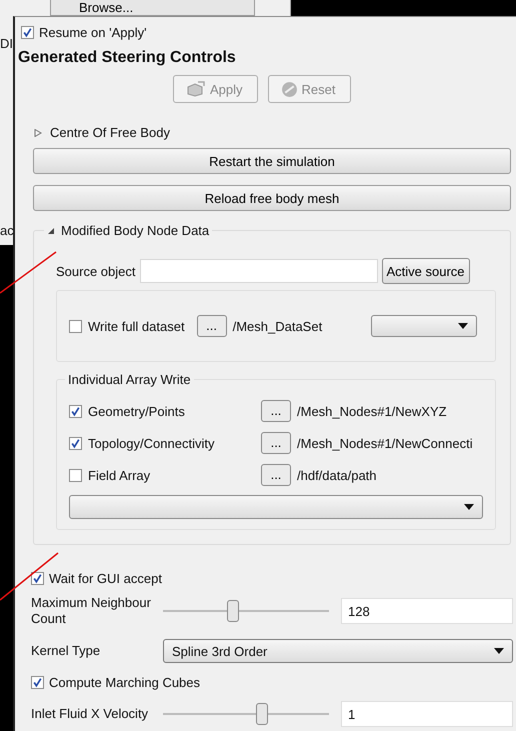  Describe the element at coordinates (337, 475) in the screenshot. I see `path-text: /hdf/data/path` at that location.